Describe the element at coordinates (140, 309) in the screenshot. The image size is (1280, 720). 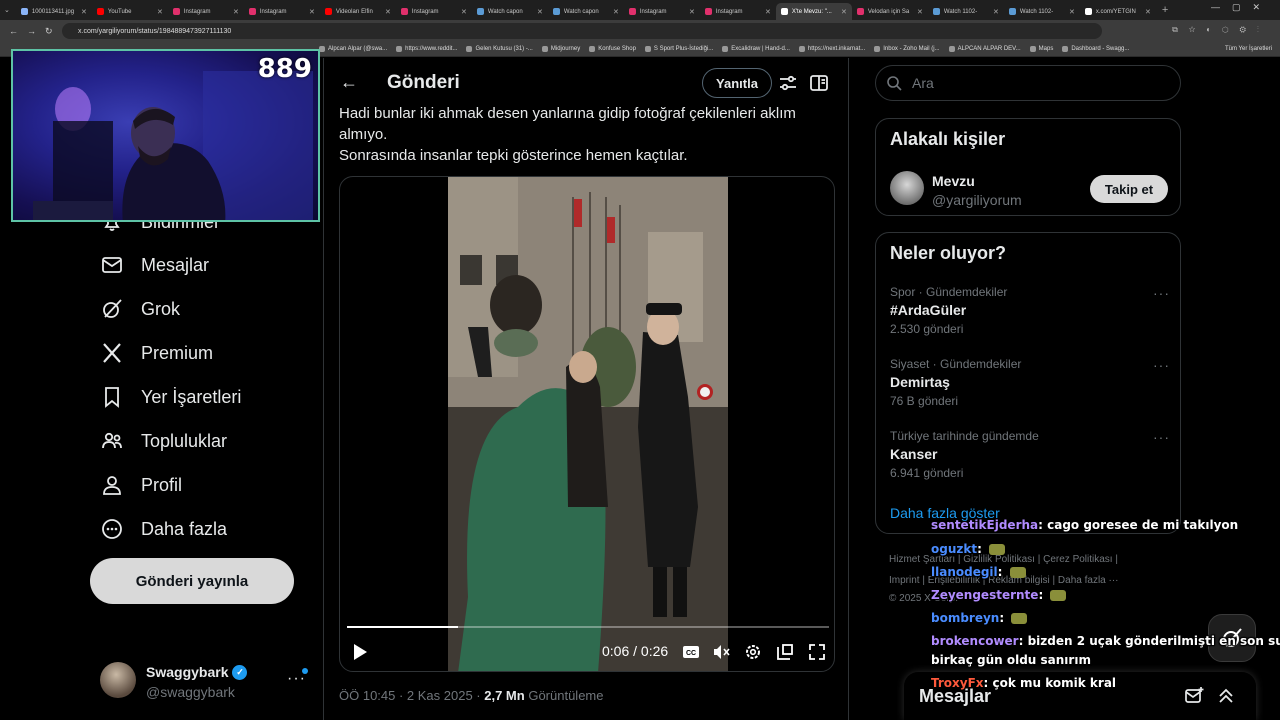
I see `nav-item: Grok` at that location.